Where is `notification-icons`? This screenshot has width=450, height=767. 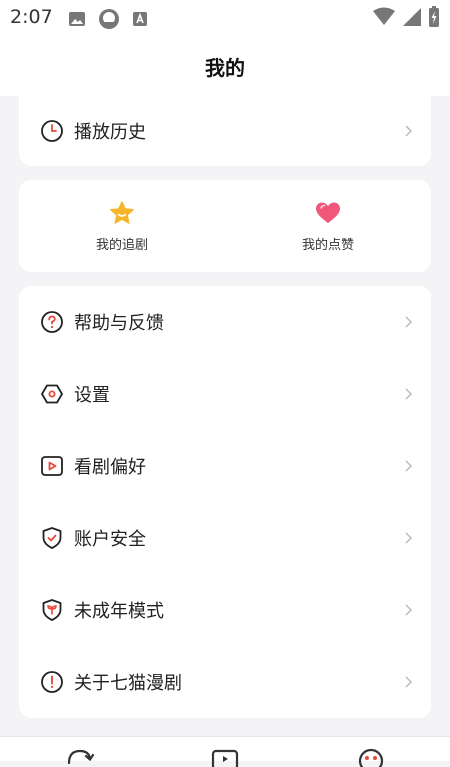 notification-icons is located at coordinates (108, 19).